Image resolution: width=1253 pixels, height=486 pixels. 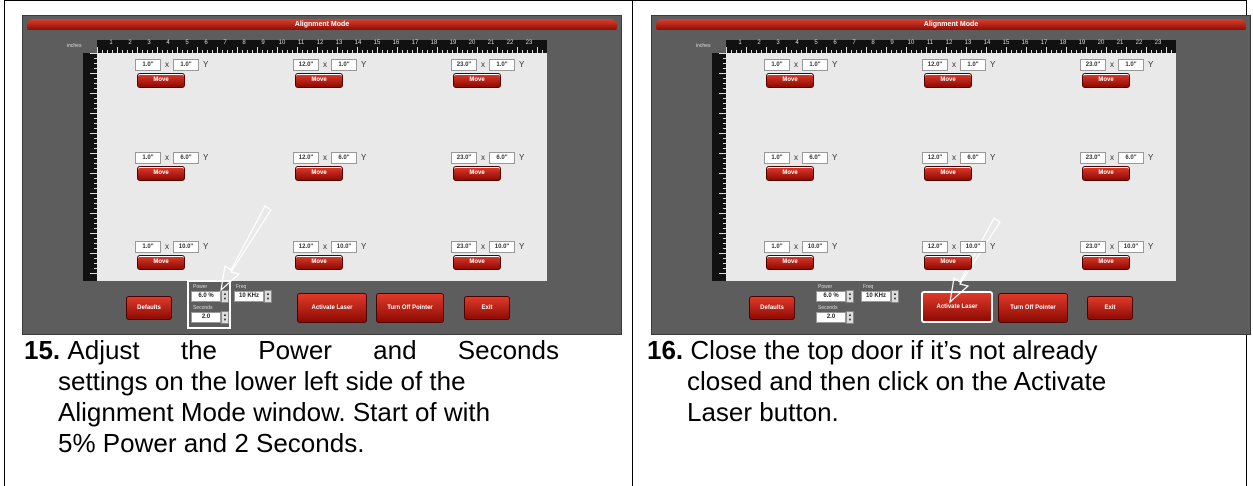 What do you see at coordinates (1139, 43) in the screenshot?
I see `ruler-number: 22` at bounding box center [1139, 43].